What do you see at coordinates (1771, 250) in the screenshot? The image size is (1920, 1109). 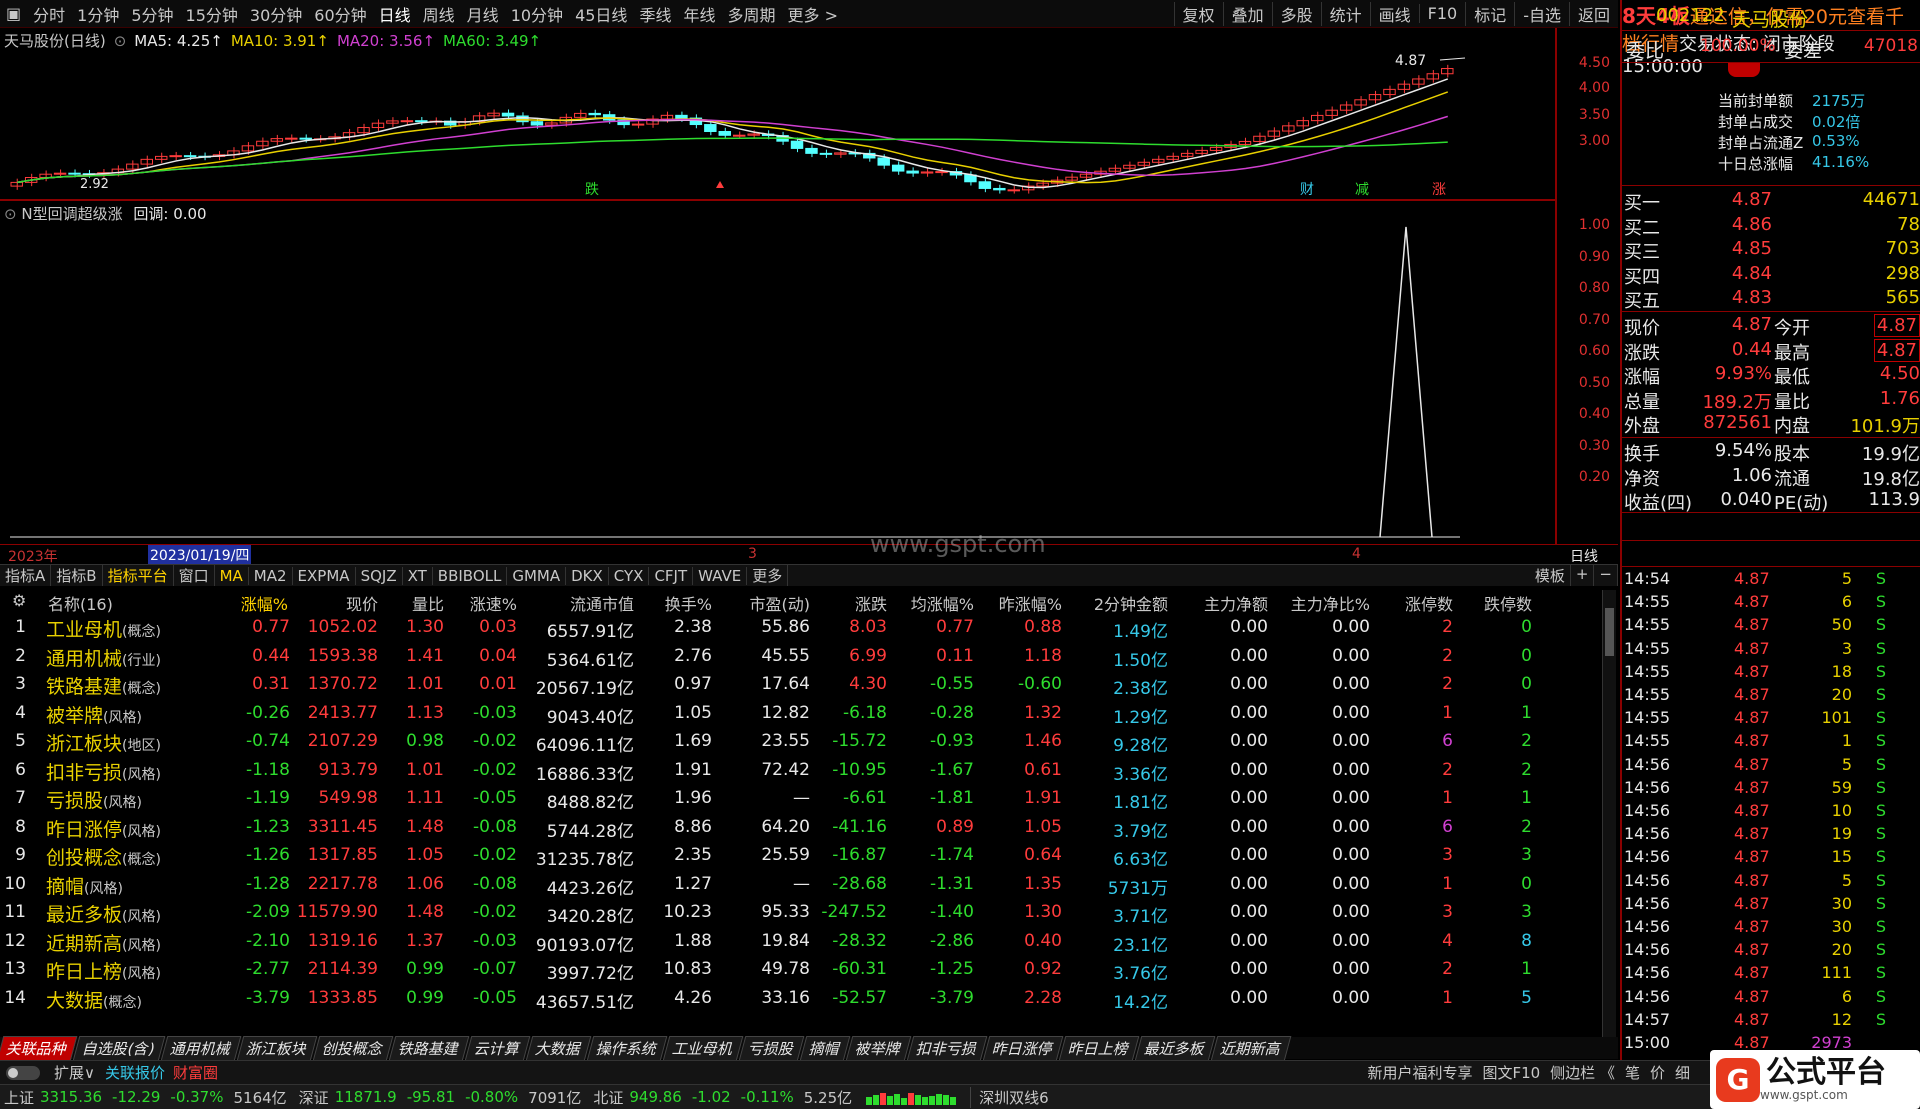 I see `bid-row: 买三 4.85 703` at bounding box center [1771, 250].